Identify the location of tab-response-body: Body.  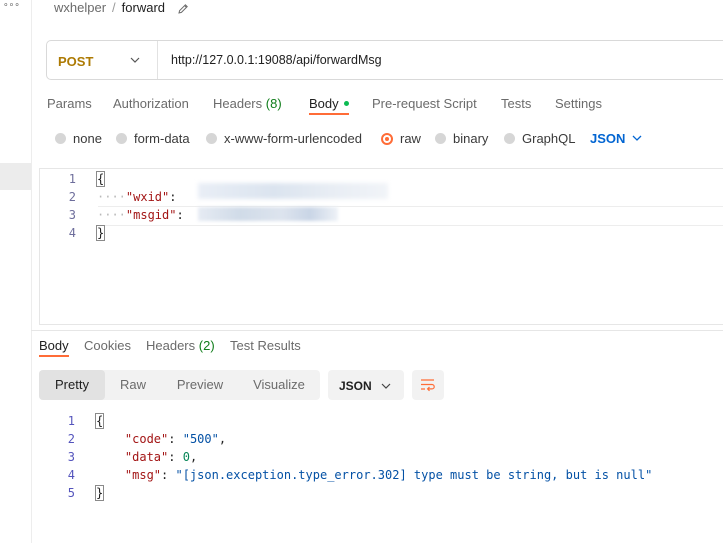
(54, 347).